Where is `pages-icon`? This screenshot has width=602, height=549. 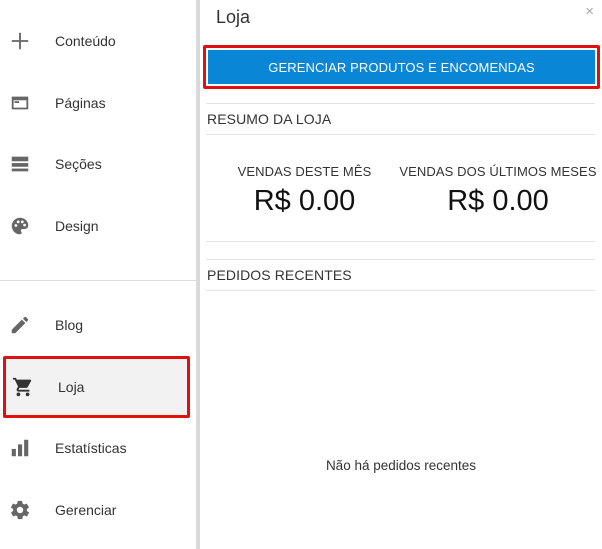
pages-icon is located at coordinates (20, 103).